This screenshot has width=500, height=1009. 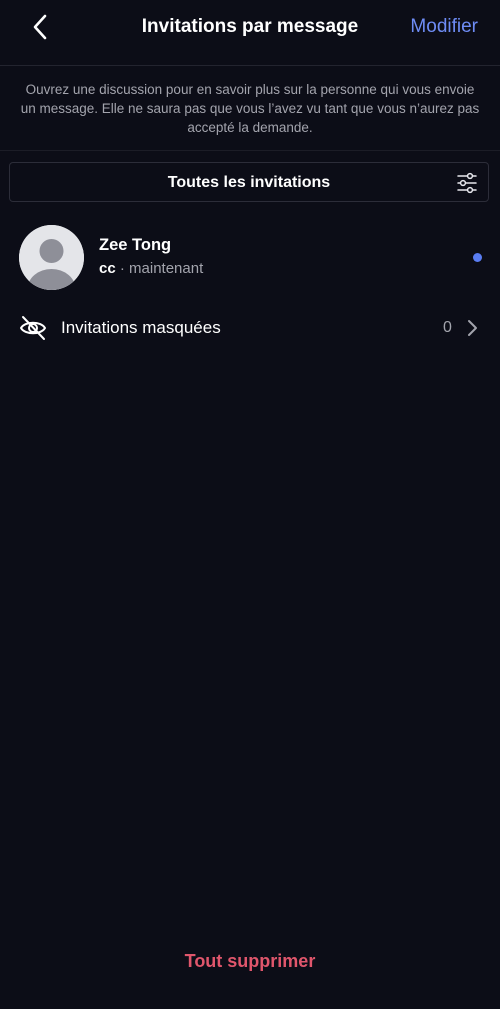 What do you see at coordinates (477, 257) in the screenshot?
I see `unread-indicator` at bounding box center [477, 257].